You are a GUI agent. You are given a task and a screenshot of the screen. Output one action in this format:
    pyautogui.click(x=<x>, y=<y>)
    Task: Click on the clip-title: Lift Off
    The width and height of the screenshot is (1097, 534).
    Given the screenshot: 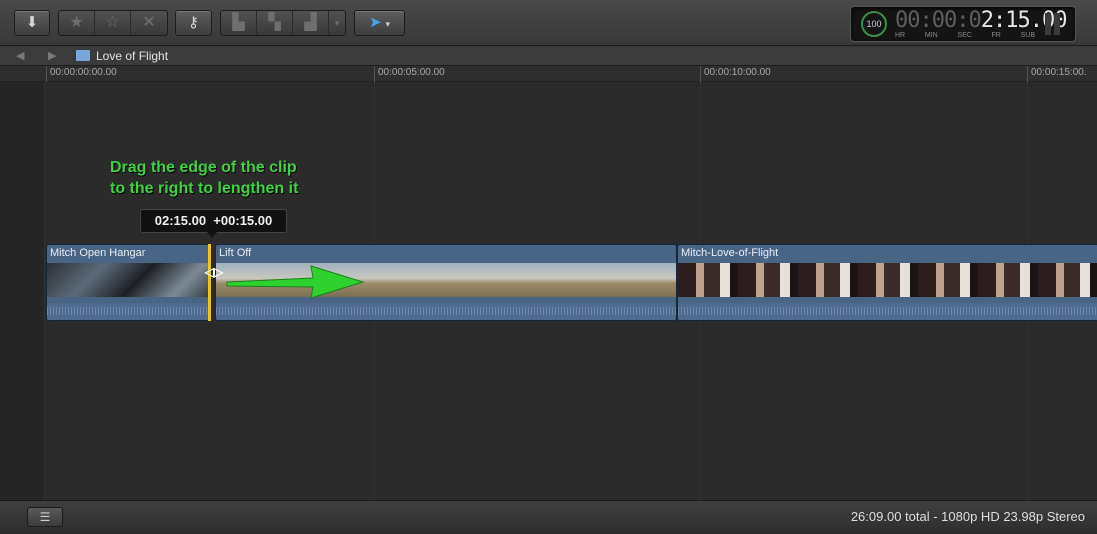 What is the action you would take?
    pyautogui.click(x=235, y=253)
    